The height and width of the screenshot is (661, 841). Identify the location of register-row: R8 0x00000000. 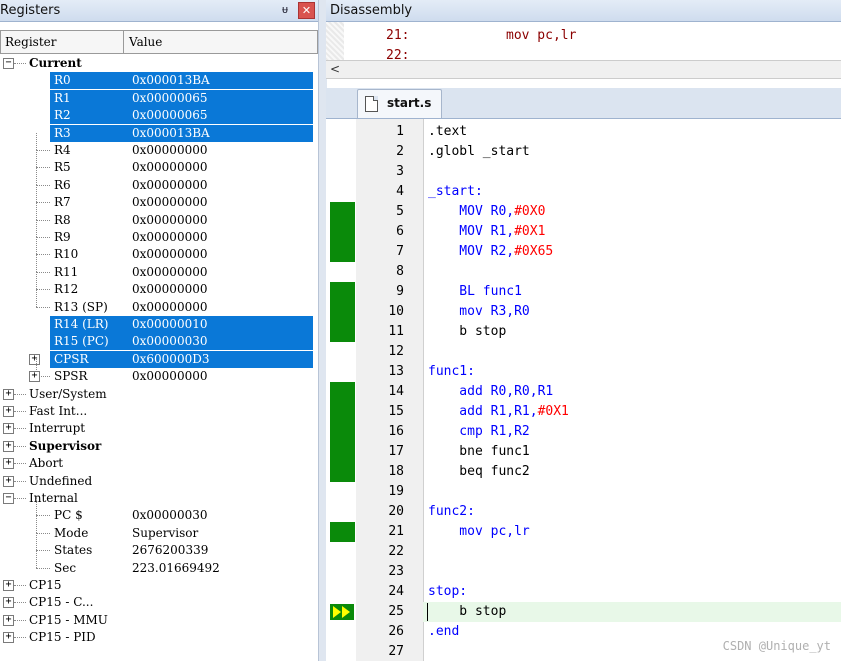
(159, 216).